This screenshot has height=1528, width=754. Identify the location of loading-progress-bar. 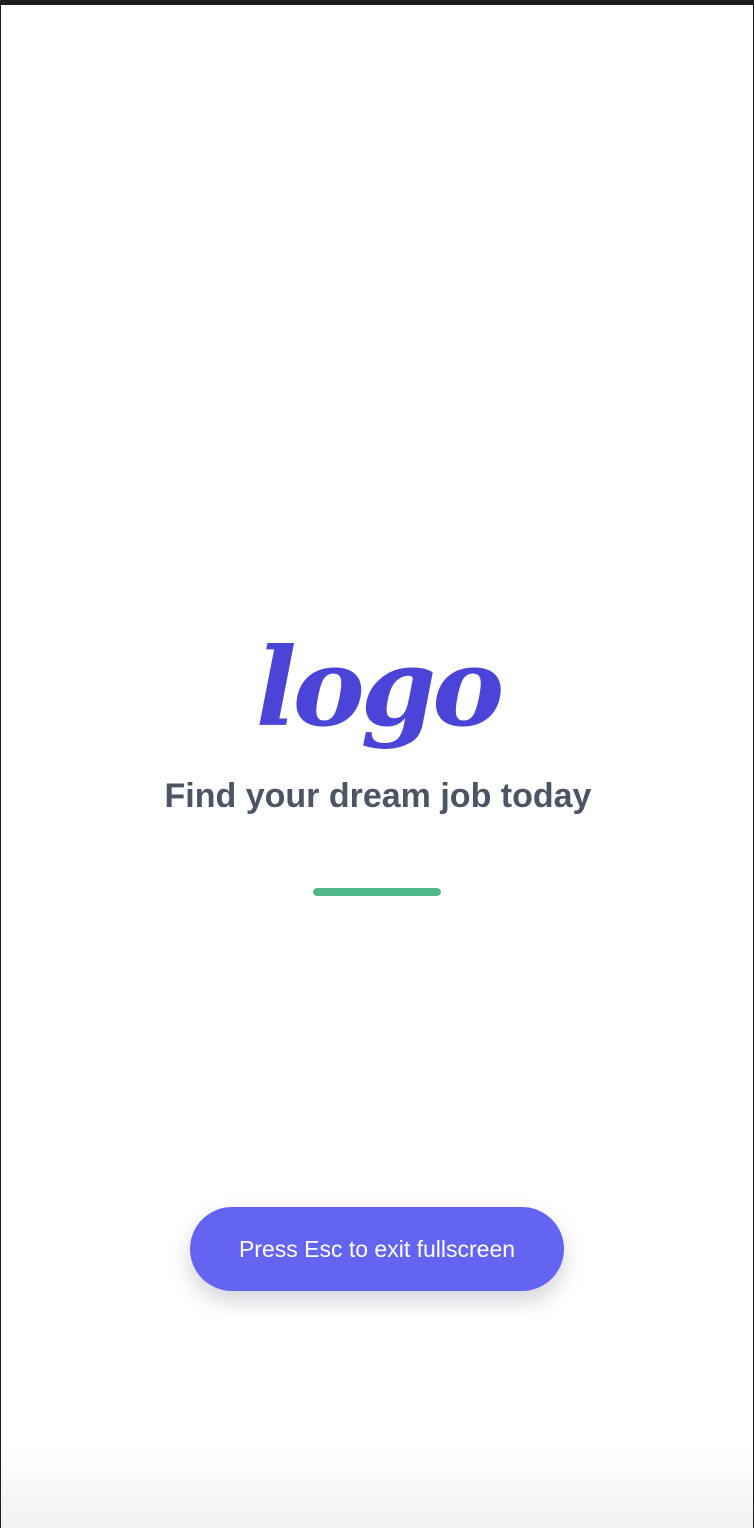
(377, 892).